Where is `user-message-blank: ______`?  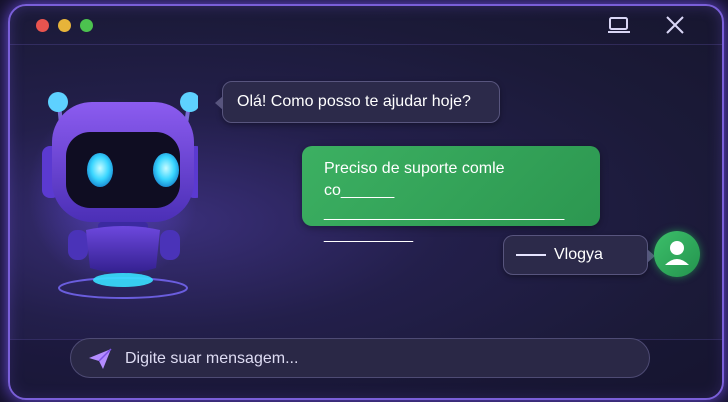 user-message-blank: ______ is located at coordinates (367, 190).